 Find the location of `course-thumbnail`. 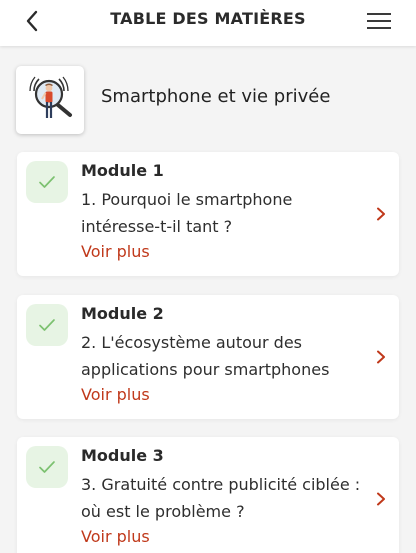

course-thumbnail is located at coordinates (50, 100).